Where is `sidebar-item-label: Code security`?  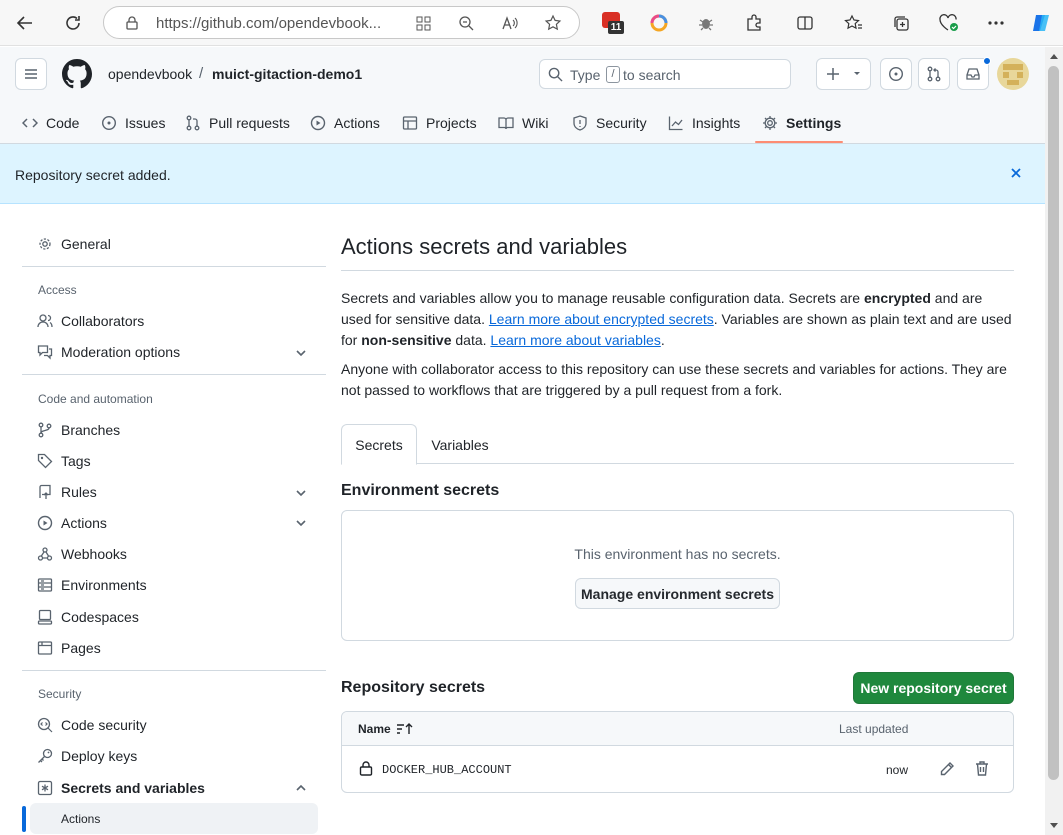 sidebar-item-label: Code security is located at coordinates (104, 725).